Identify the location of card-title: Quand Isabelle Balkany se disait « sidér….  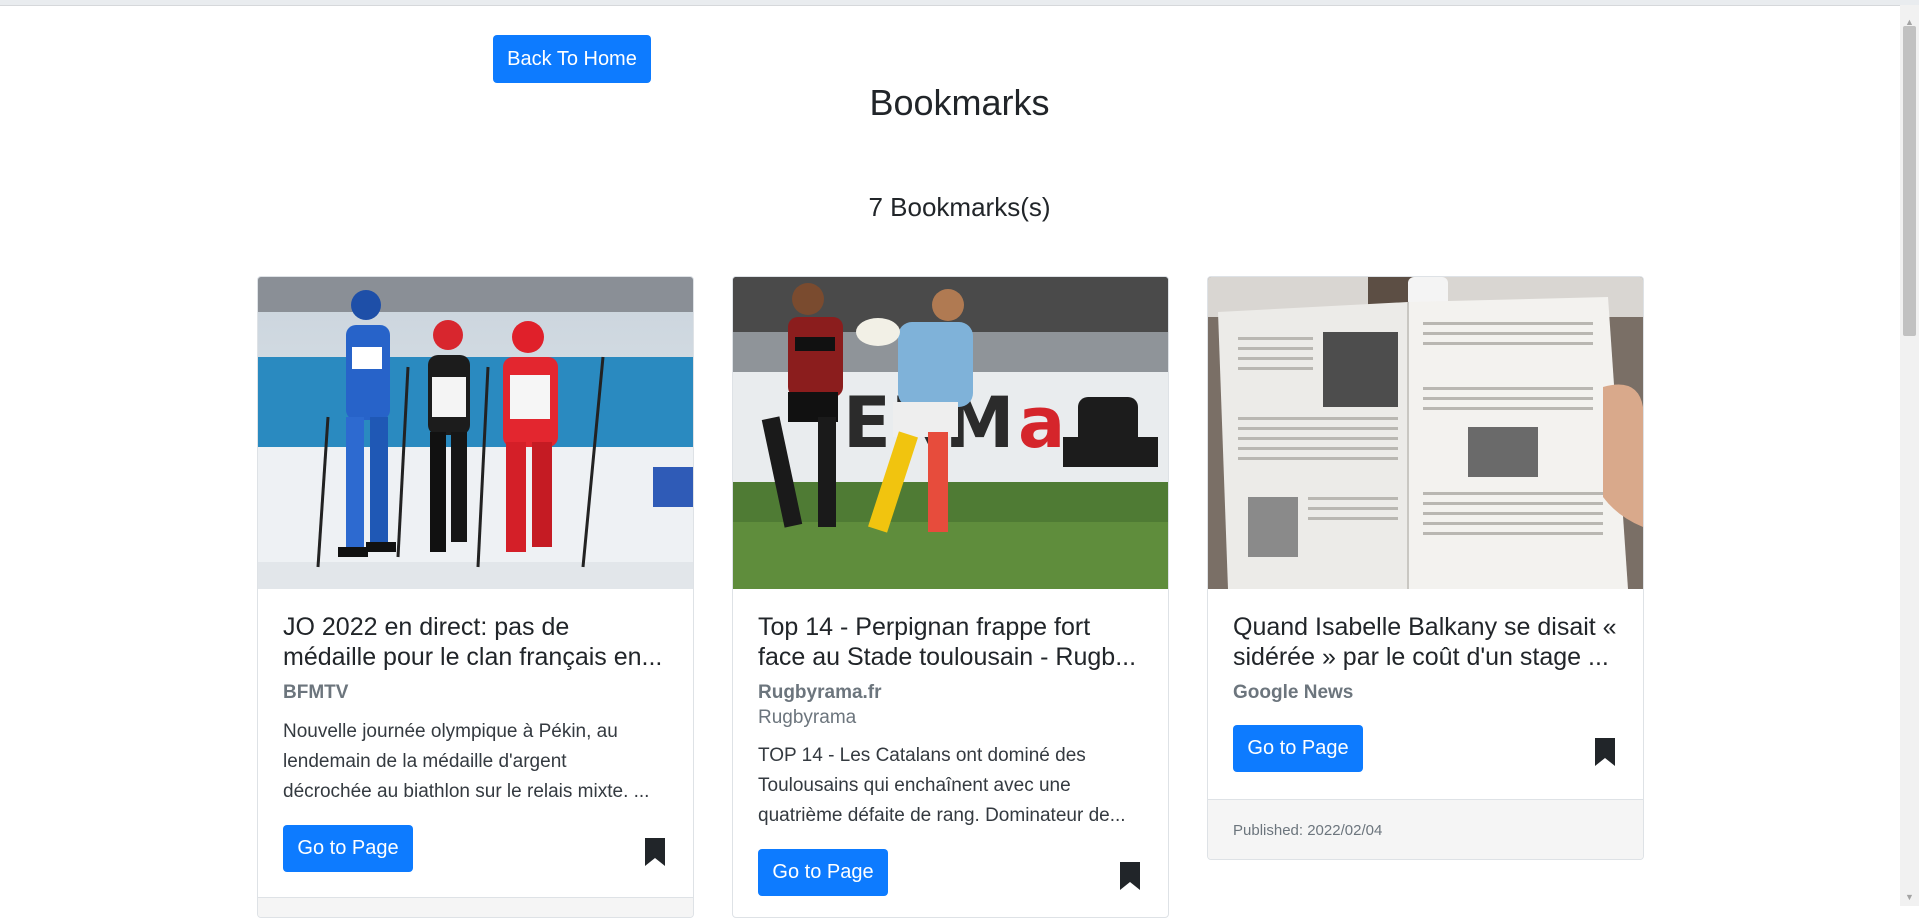
(1425, 642).